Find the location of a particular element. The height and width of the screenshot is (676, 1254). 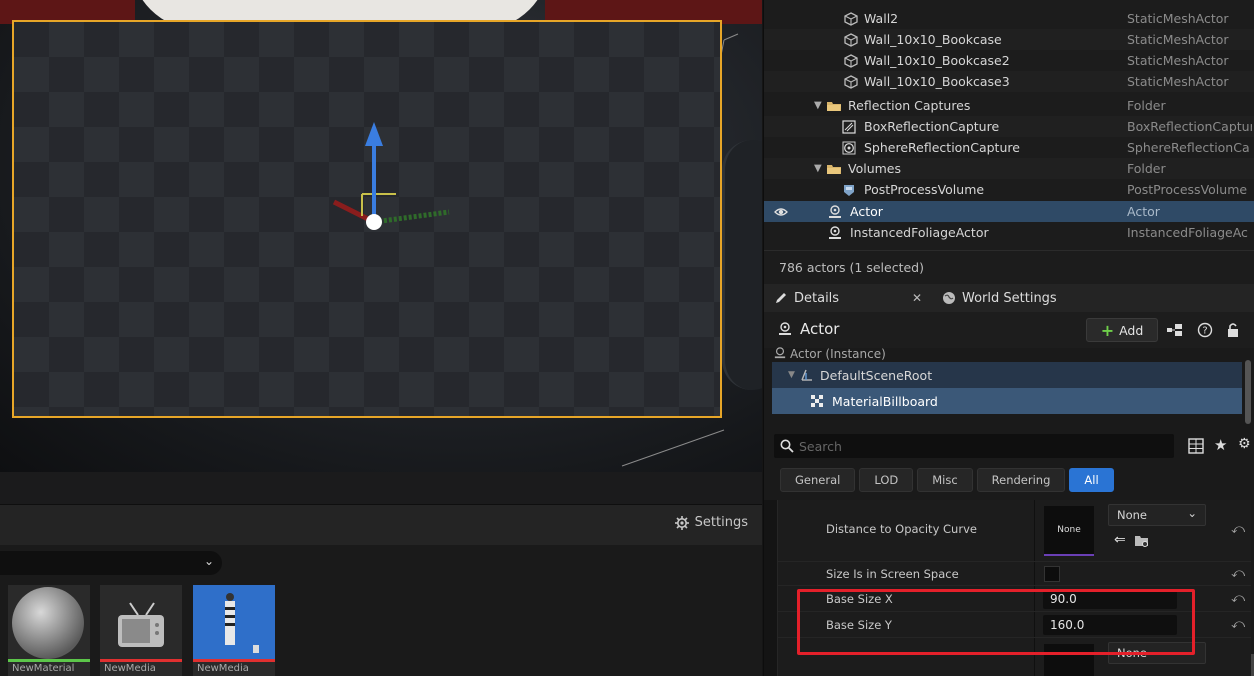

outliner-label: InstancedFoliageActor is located at coordinates (919, 232).